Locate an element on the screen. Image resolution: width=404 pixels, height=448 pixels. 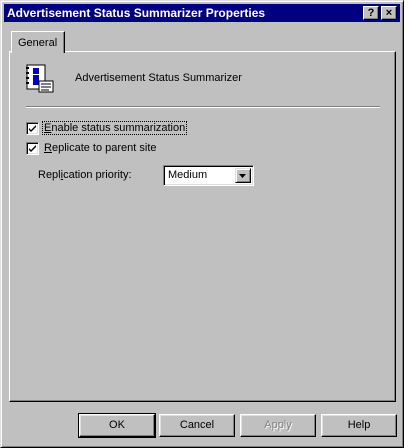
tab-general-label: General is located at coordinates (38, 43).